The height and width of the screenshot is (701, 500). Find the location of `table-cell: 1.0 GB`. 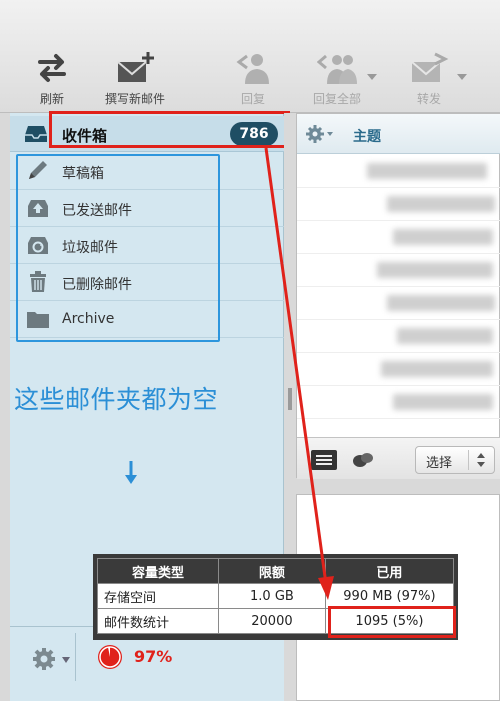

table-cell: 1.0 GB is located at coordinates (272, 596).